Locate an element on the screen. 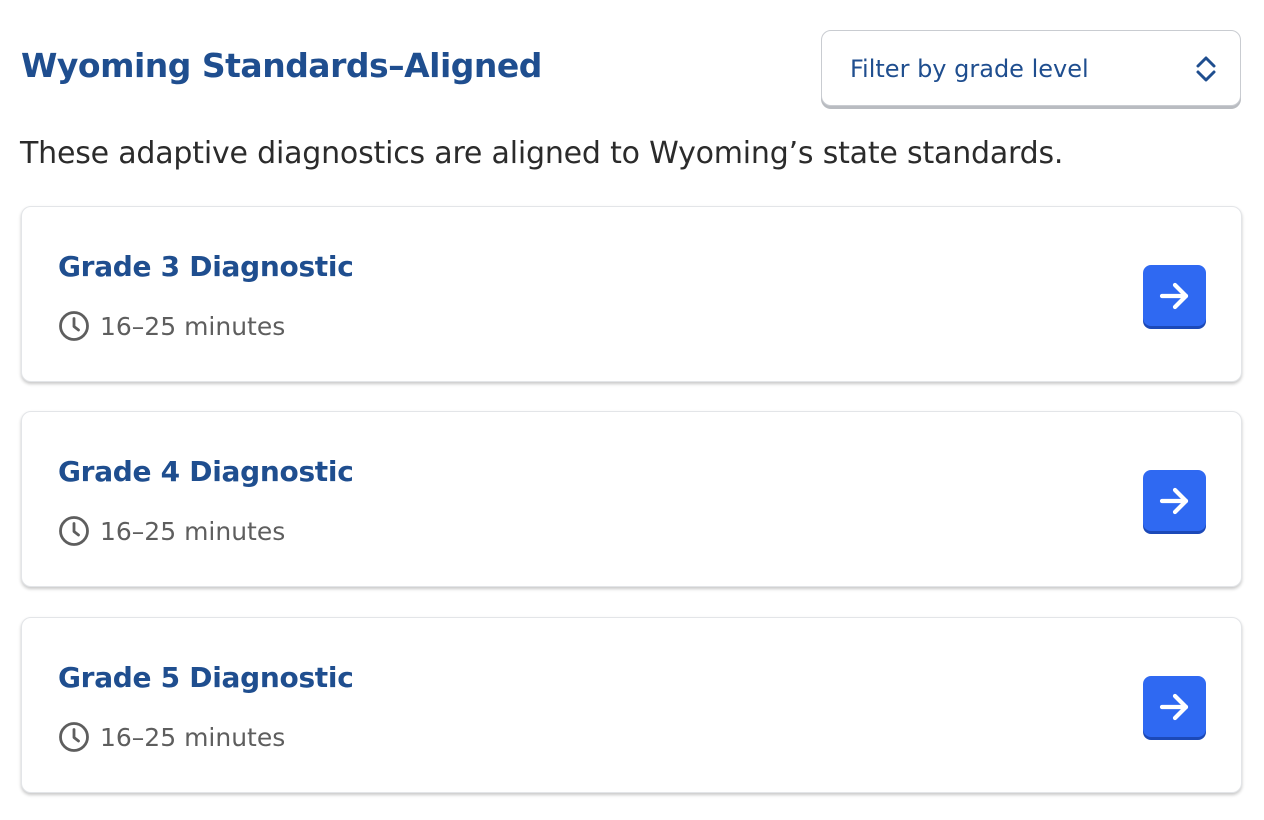 Image resolution: width=1264 pixels, height=820 pixels. filter-label: Filter by grade level is located at coordinates (969, 69).